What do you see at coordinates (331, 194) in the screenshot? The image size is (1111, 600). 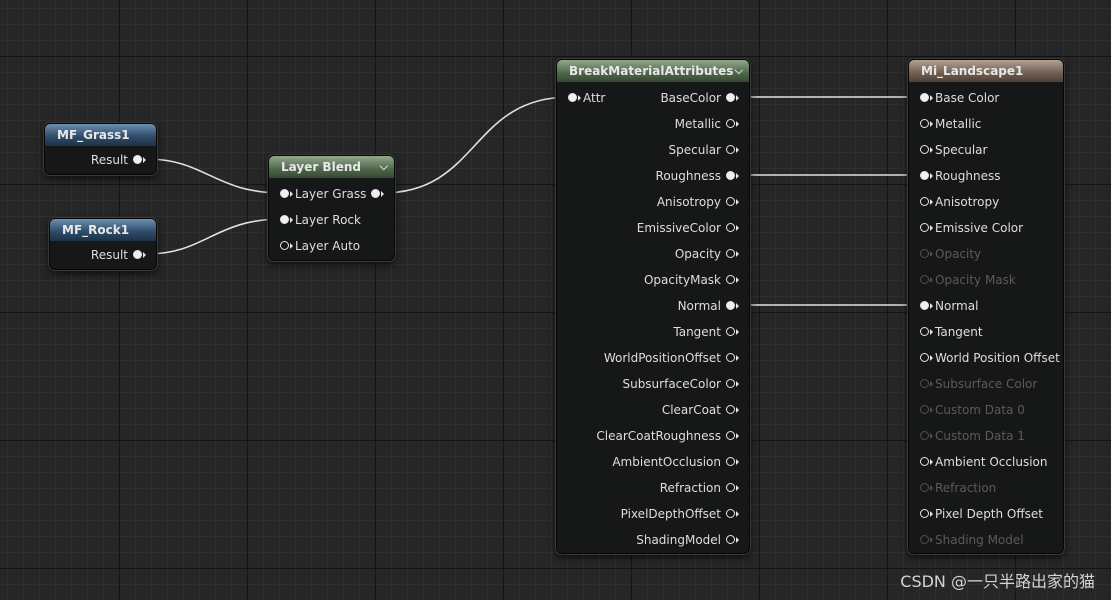 I see `pin-layer-output` at bounding box center [331, 194].